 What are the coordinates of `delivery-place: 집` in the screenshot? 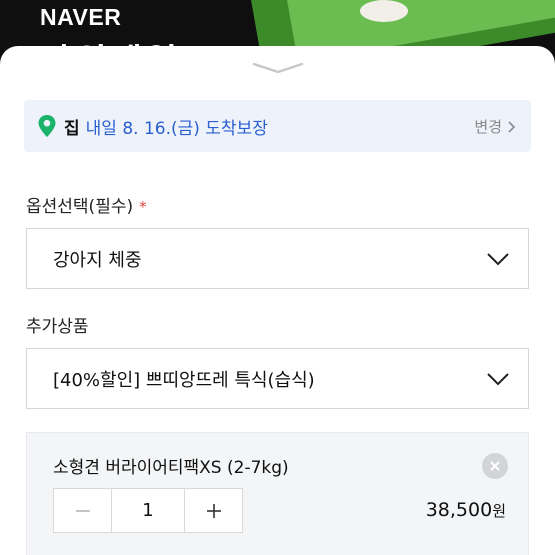 It's located at (72, 128).